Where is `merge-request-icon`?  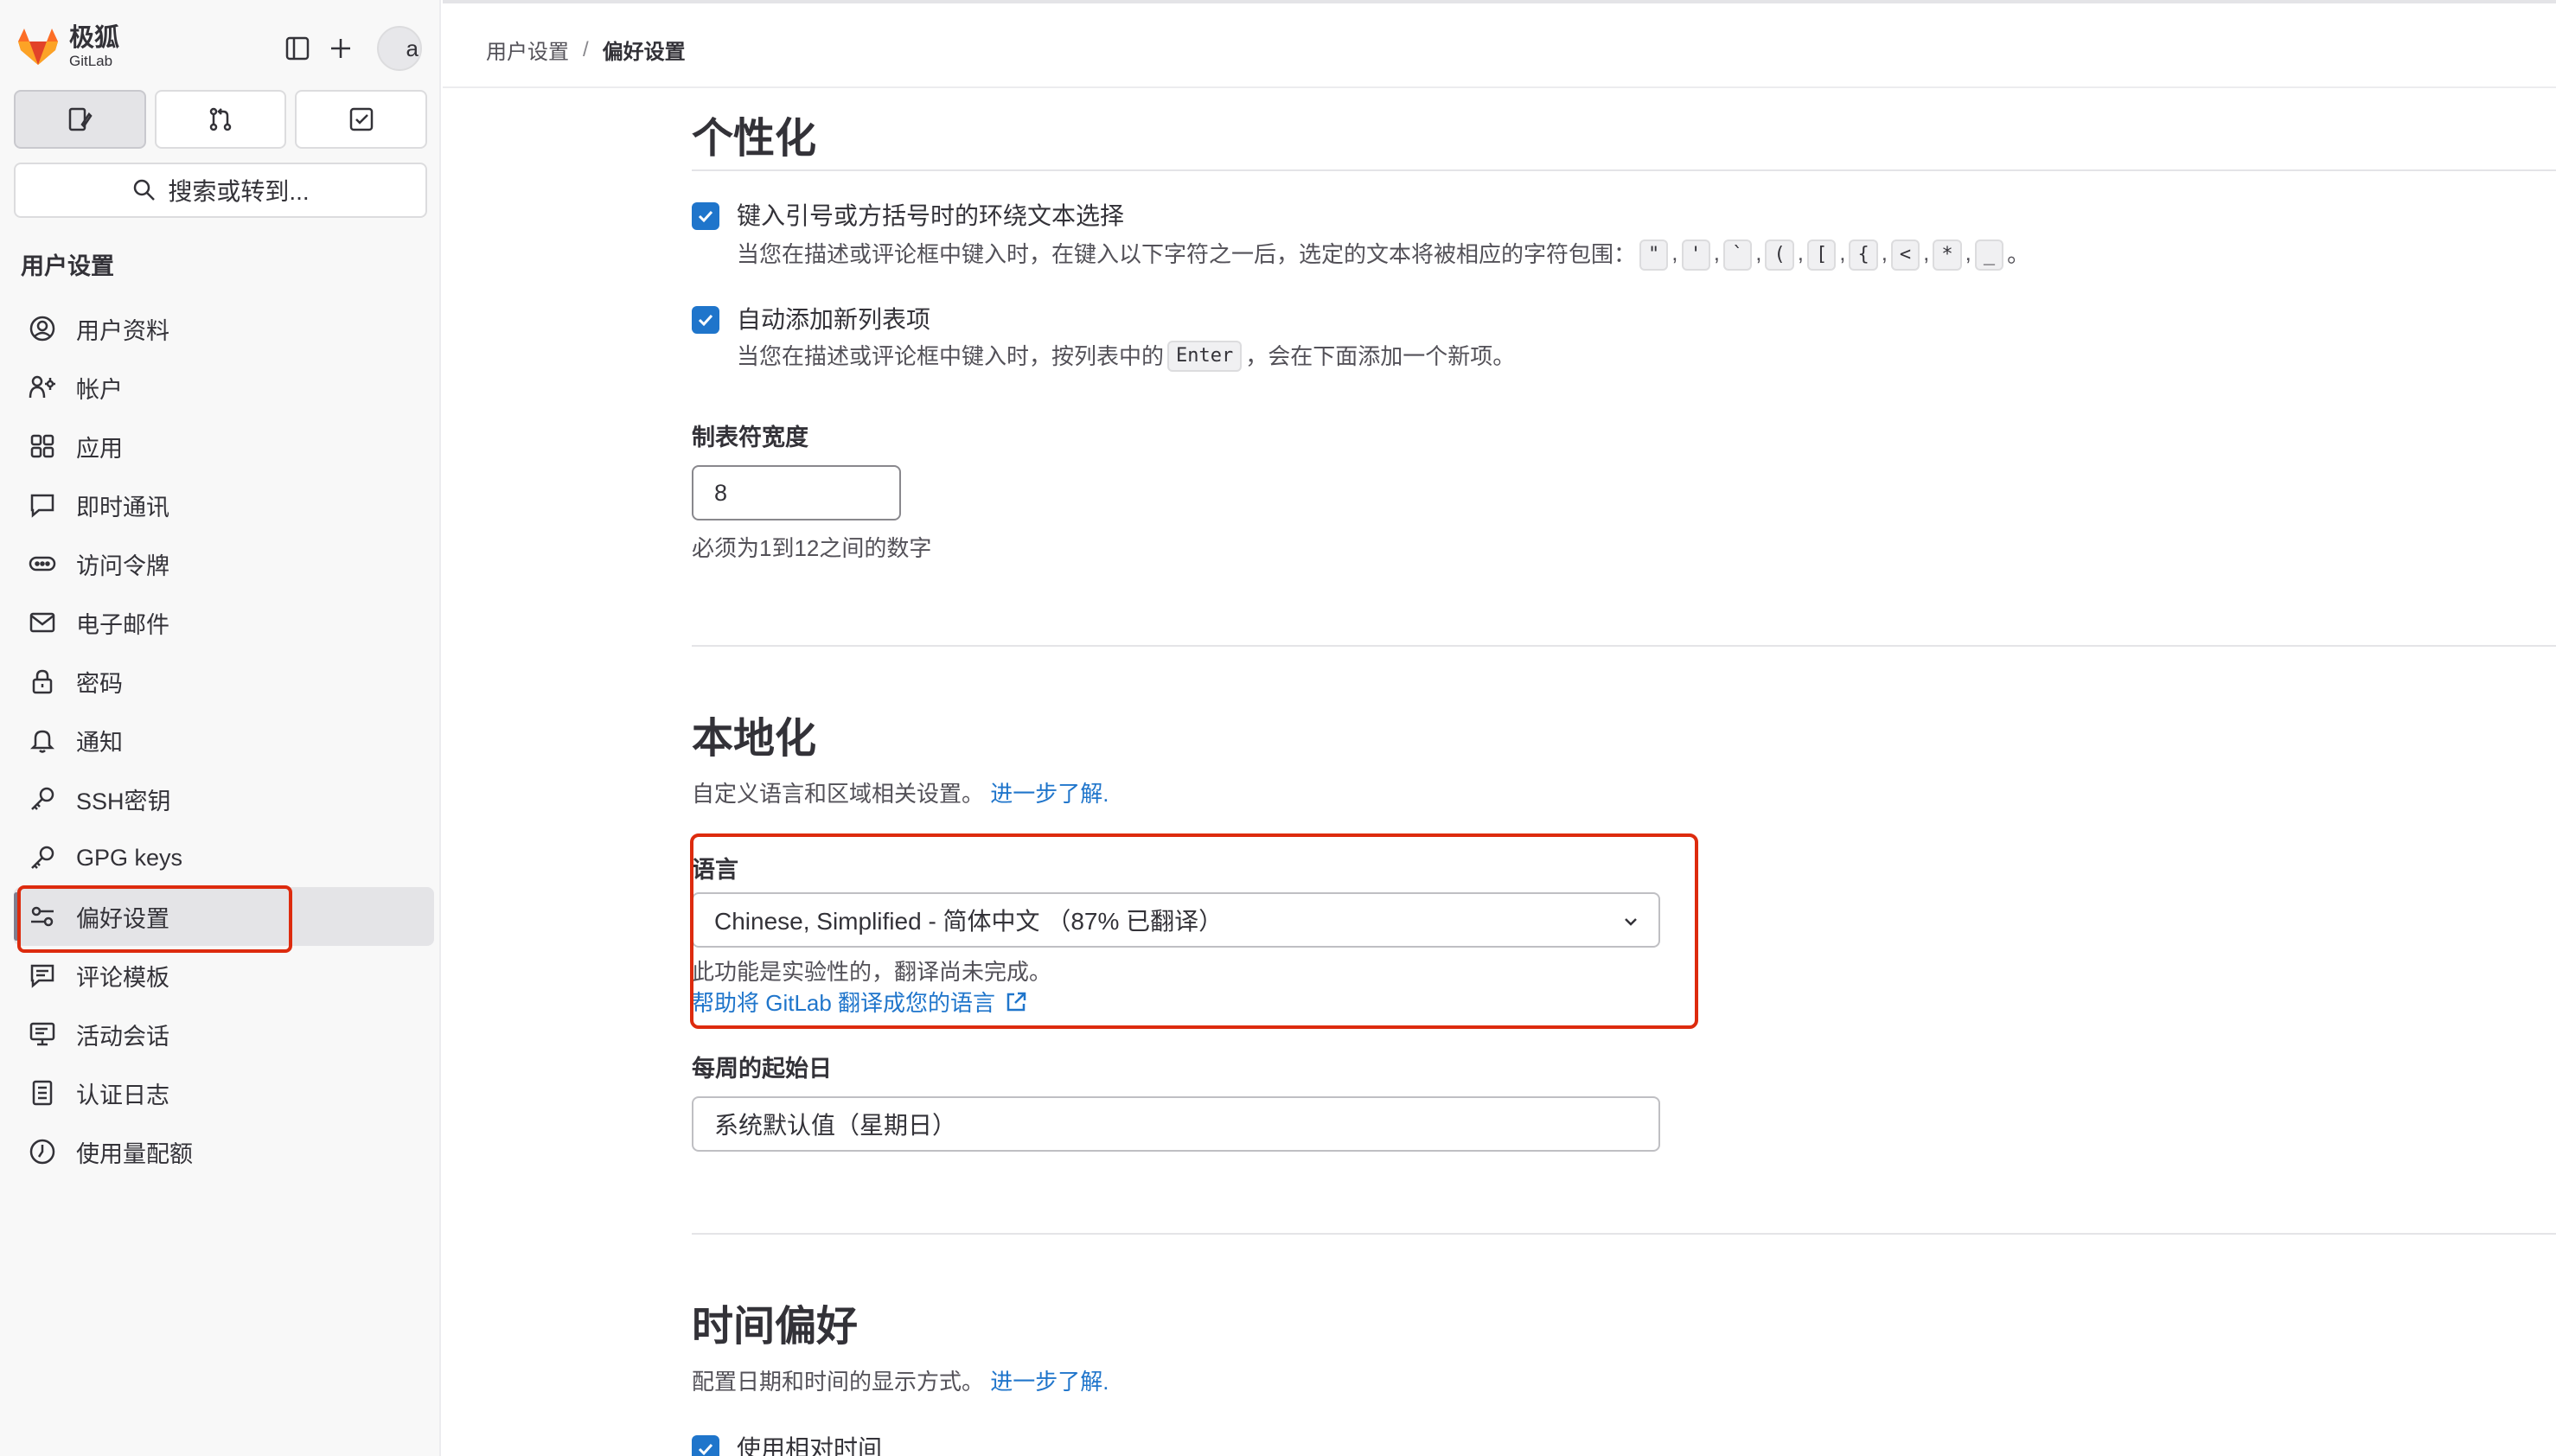 merge-request-icon is located at coordinates (221, 119).